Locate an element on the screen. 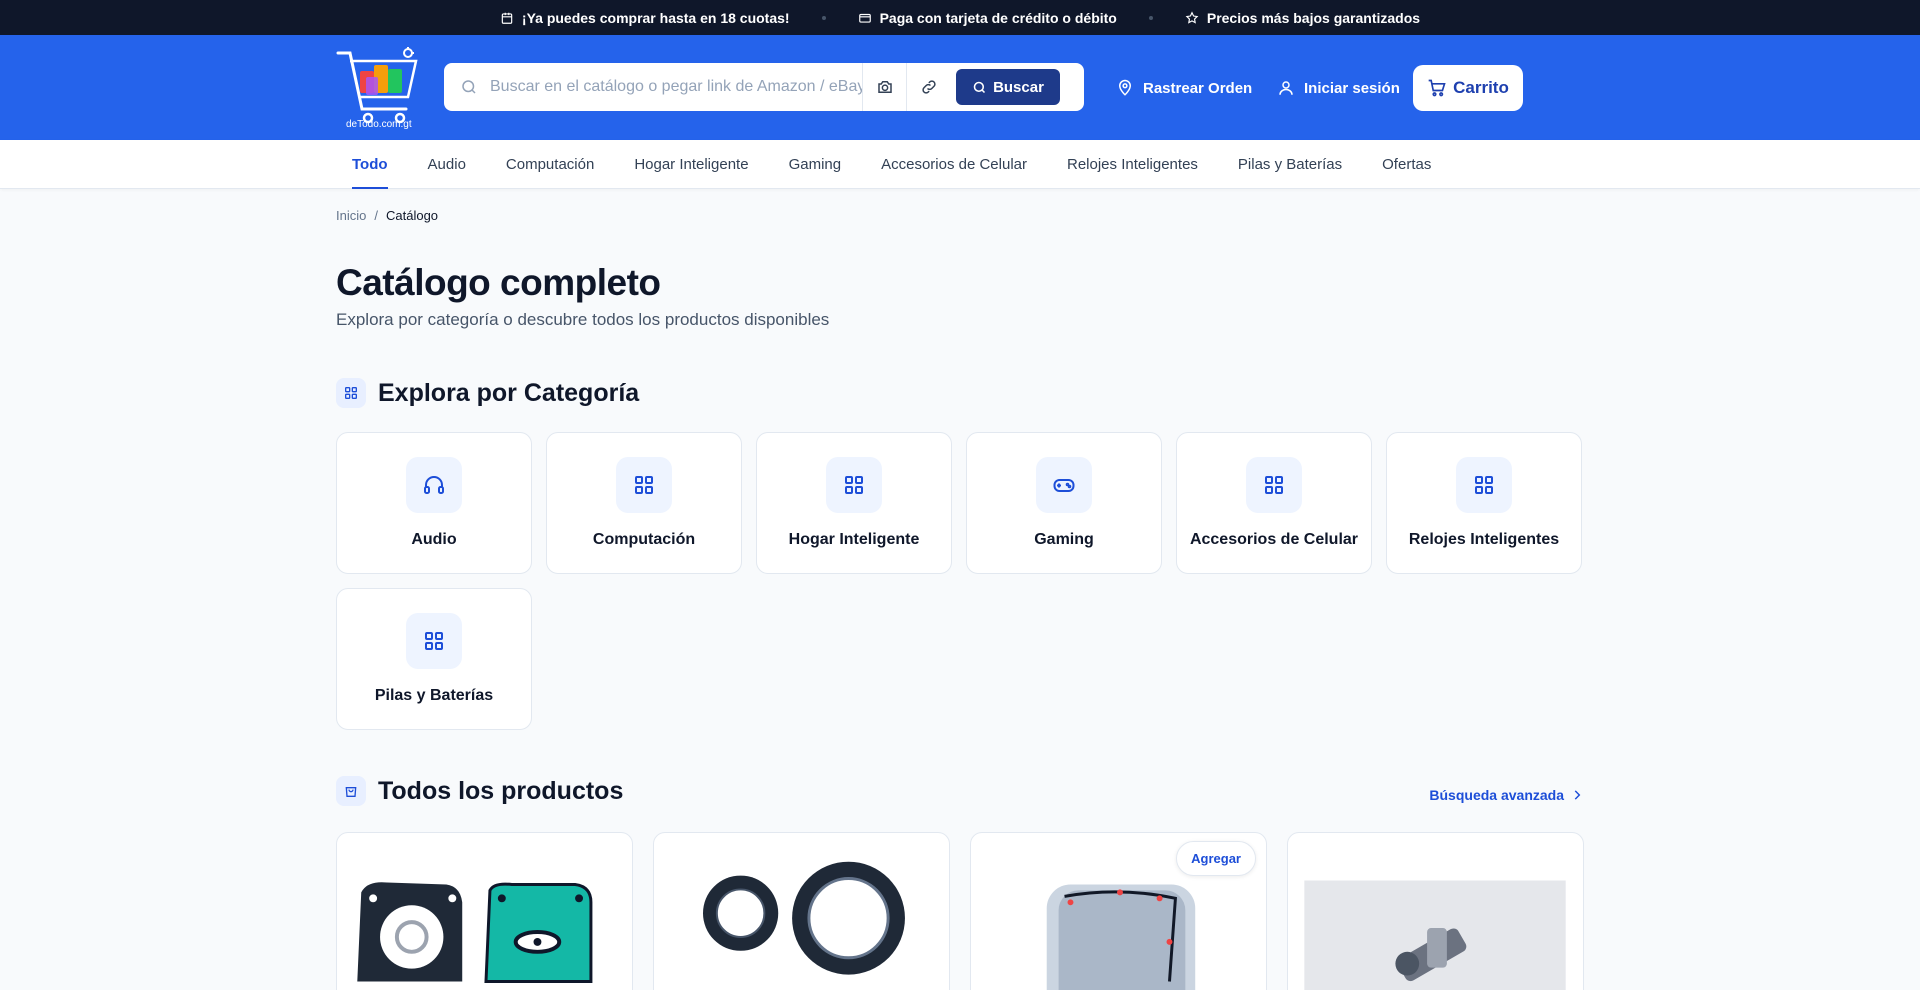 This screenshot has width=1920, height=990. camera-icon is located at coordinates (884, 87).